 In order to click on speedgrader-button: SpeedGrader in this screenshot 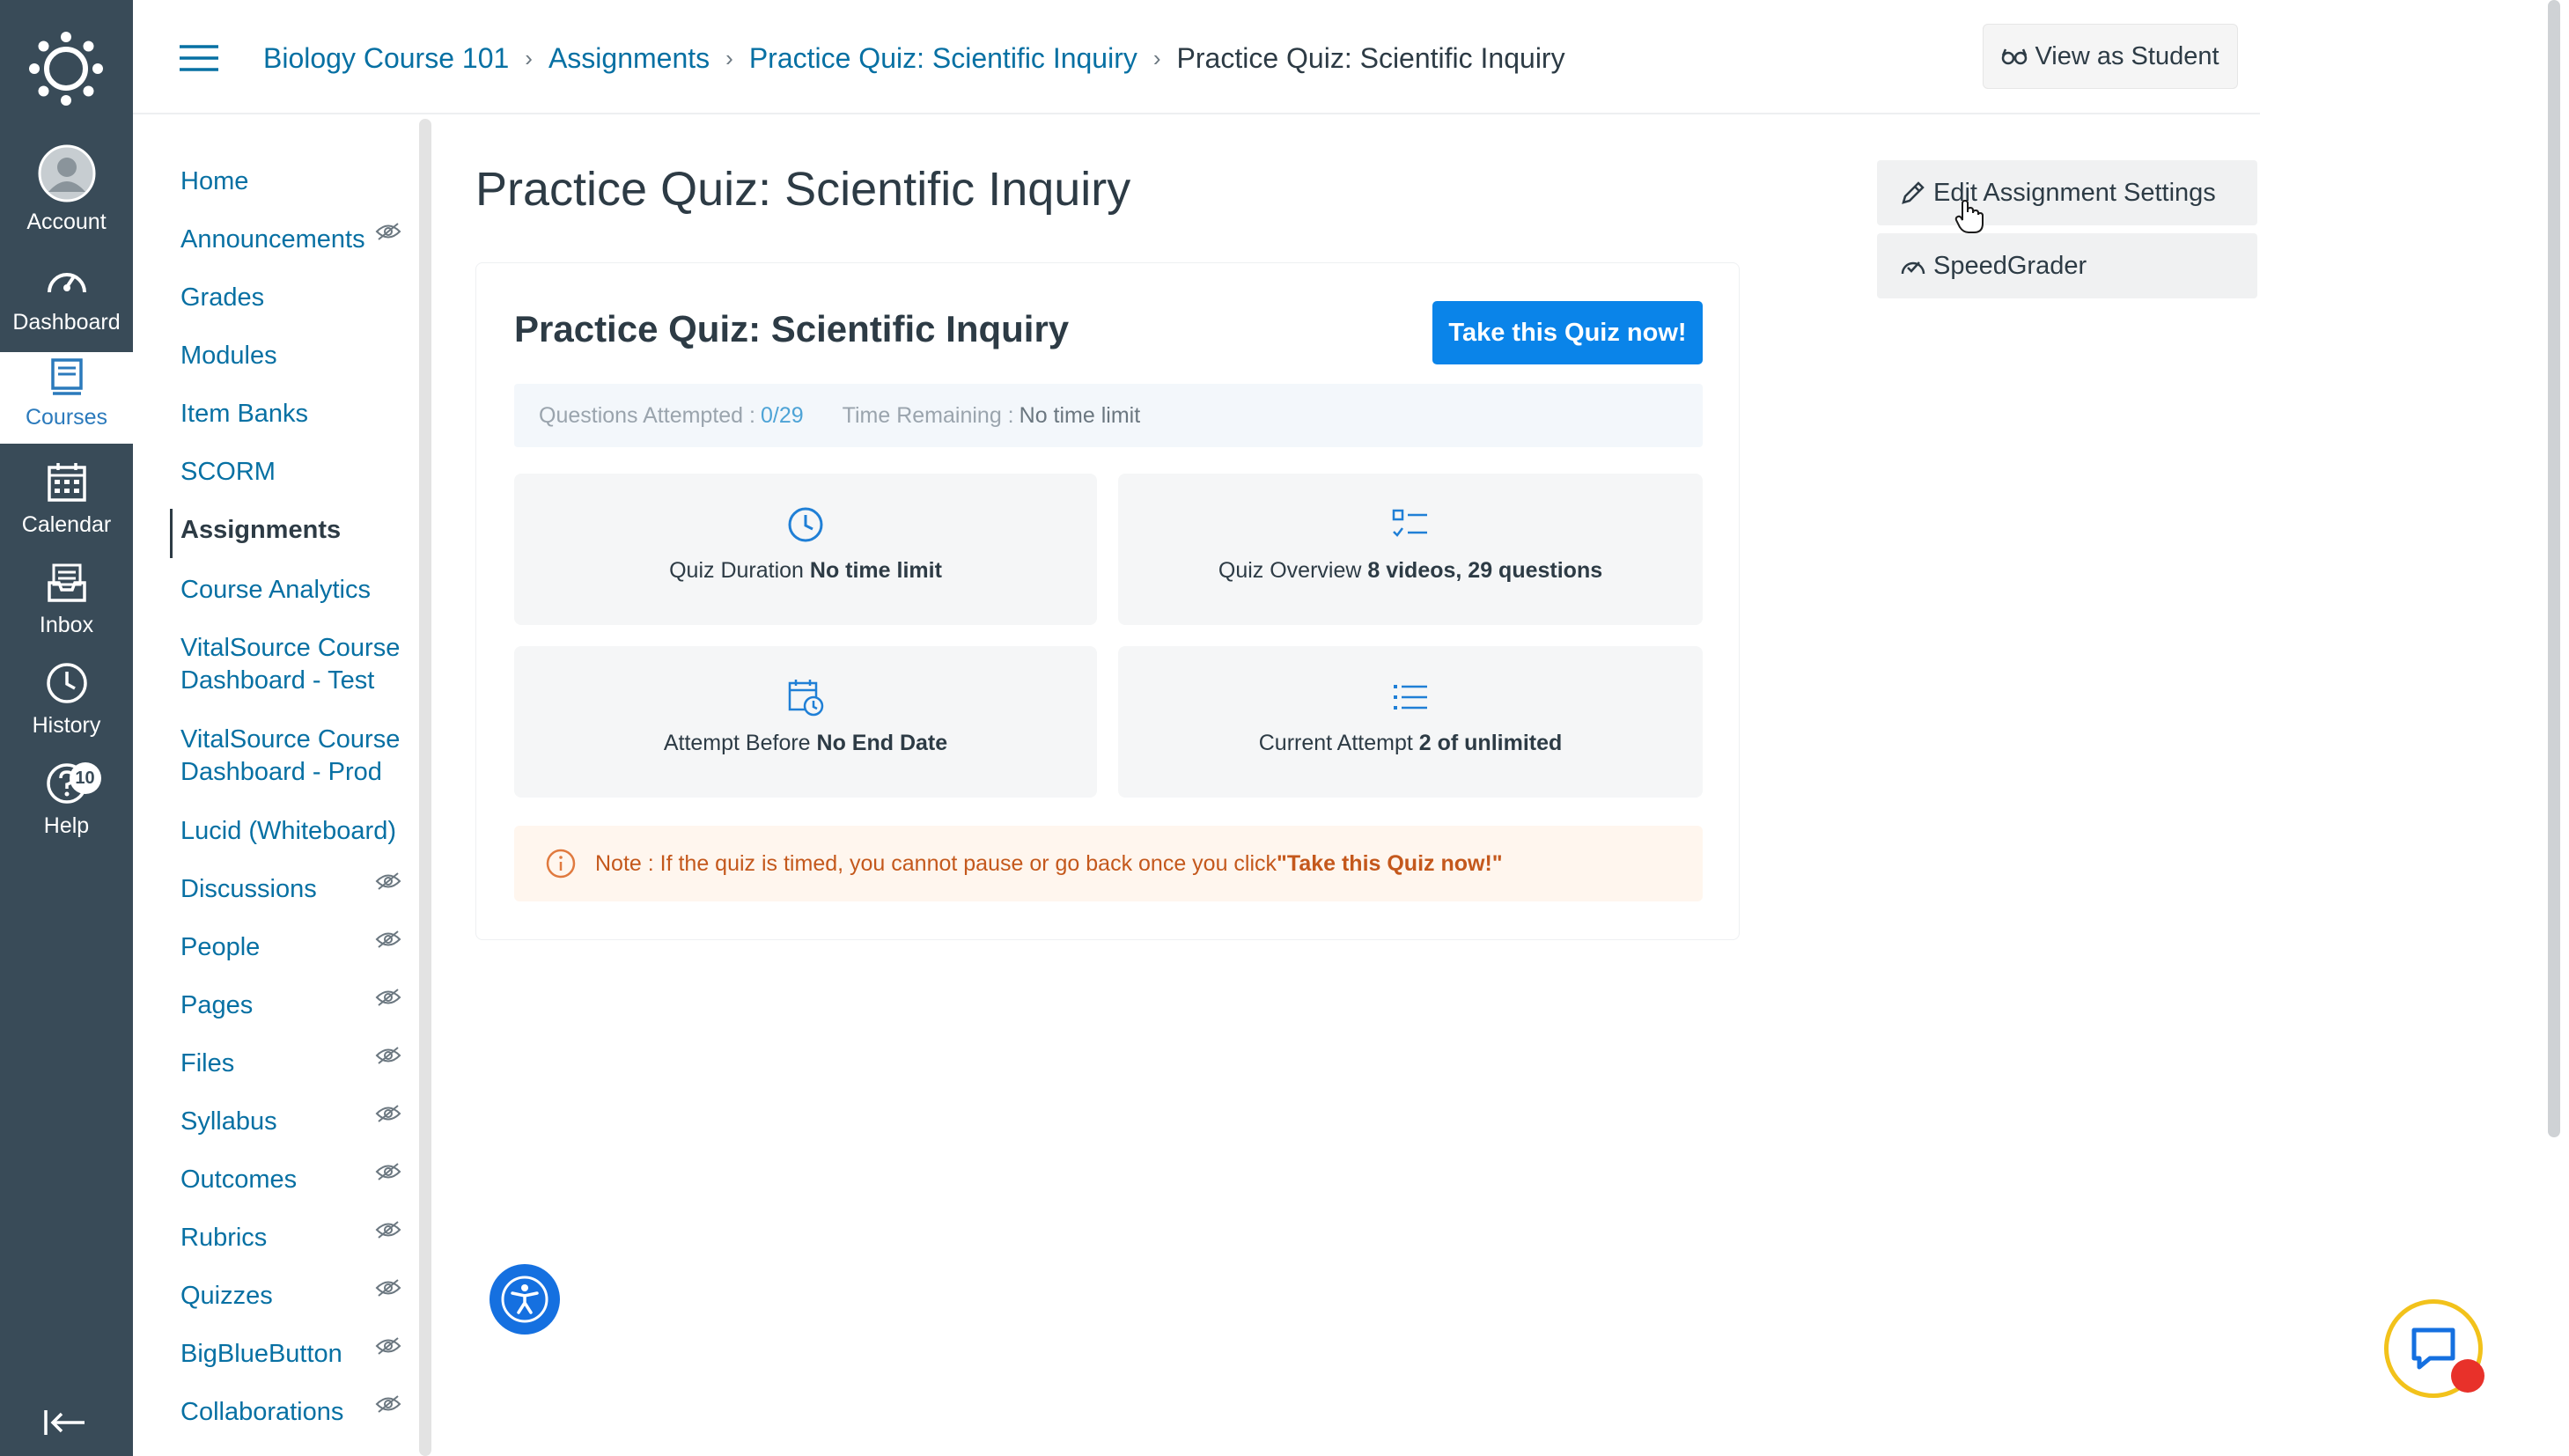, I will do `click(2067, 265)`.